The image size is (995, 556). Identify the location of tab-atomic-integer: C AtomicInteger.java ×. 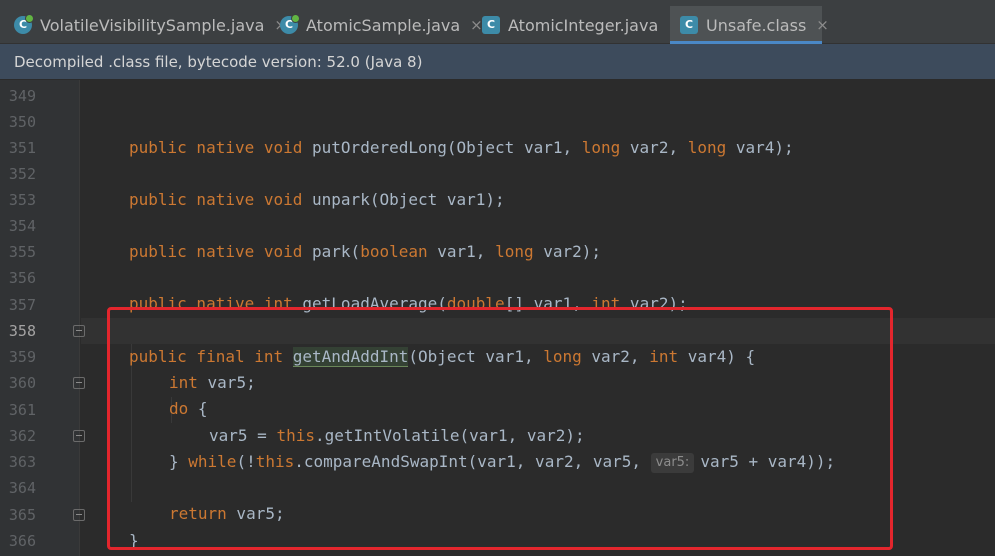
(575, 25).